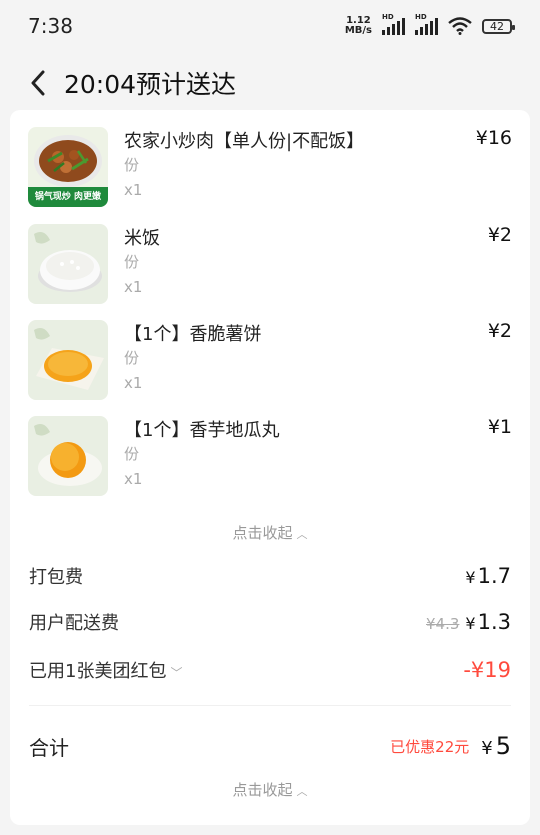  Describe the element at coordinates (468, 622) in the screenshot. I see `delivery-fee-value: ¥4.3 ¥1.3` at that location.